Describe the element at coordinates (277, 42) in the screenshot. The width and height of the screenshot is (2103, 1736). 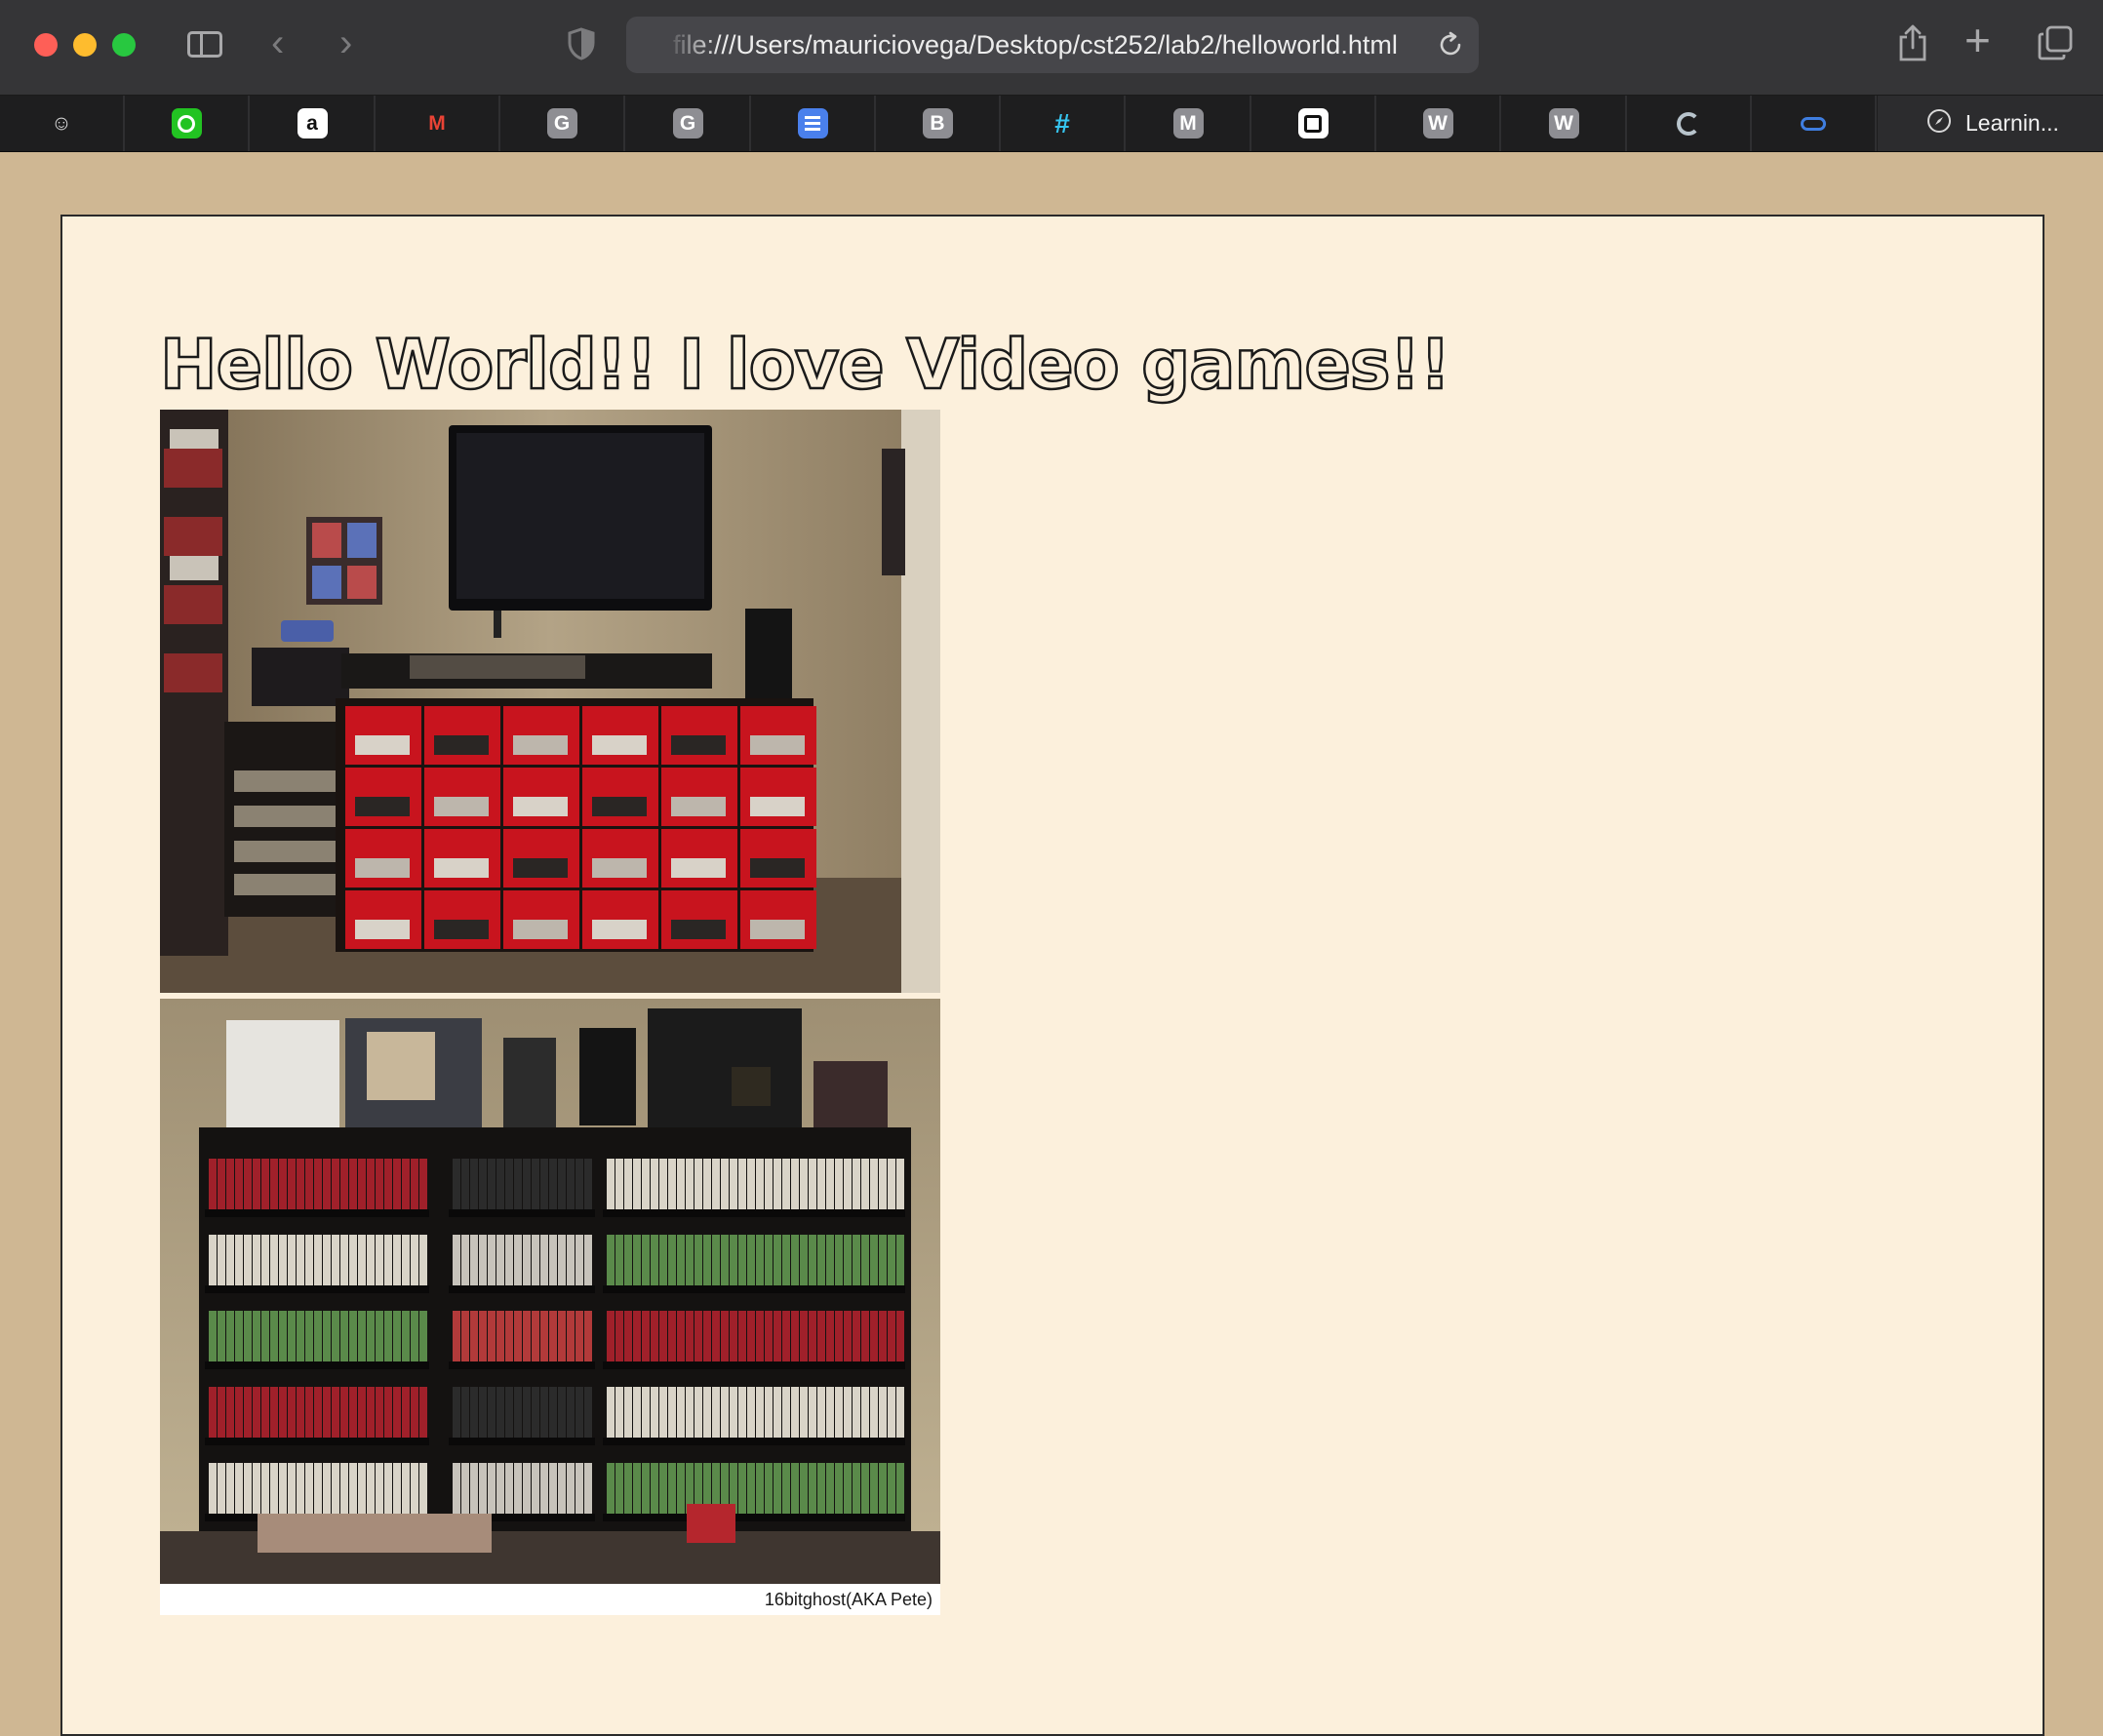
I see `back-icon: ‹` at that location.